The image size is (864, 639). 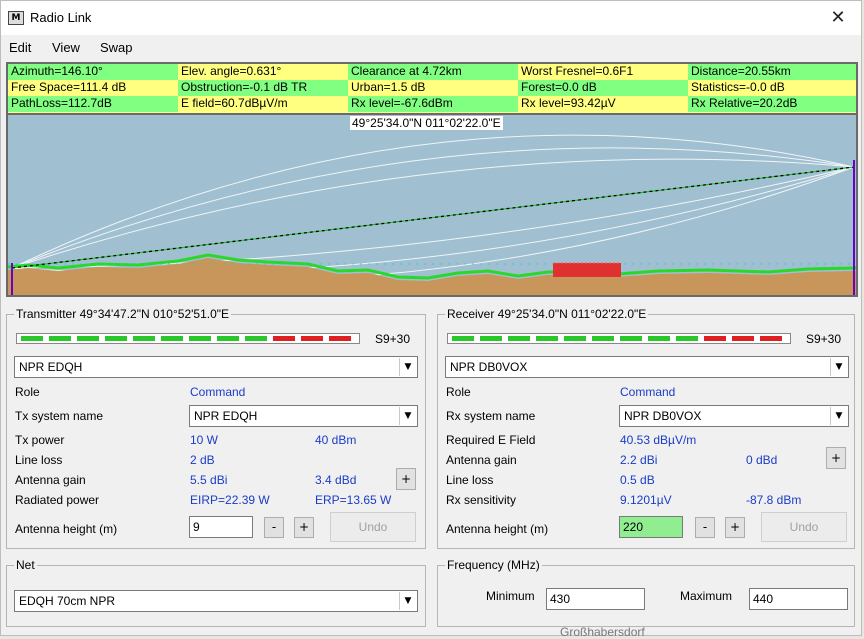 What do you see at coordinates (481, 500) in the screenshot?
I see `rx-sensitivity-label: Rx sensitivity` at bounding box center [481, 500].